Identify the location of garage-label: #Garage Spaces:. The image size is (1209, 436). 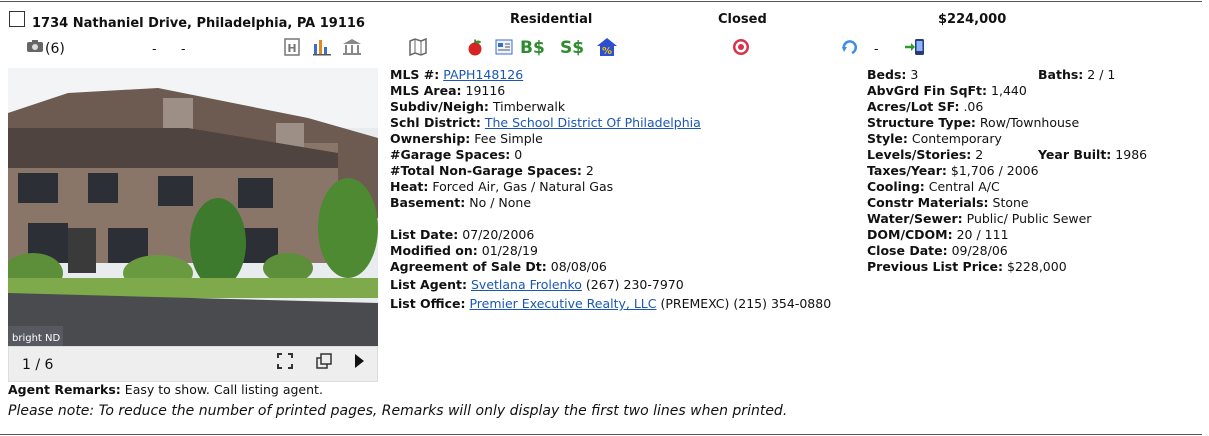
(450, 154).